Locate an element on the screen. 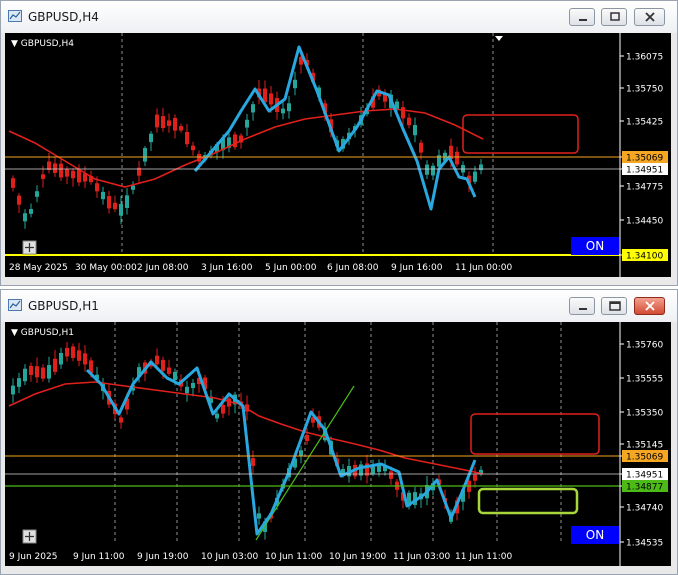 This screenshot has width=678, height=575. support-zone-box is located at coordinates (528, 501).